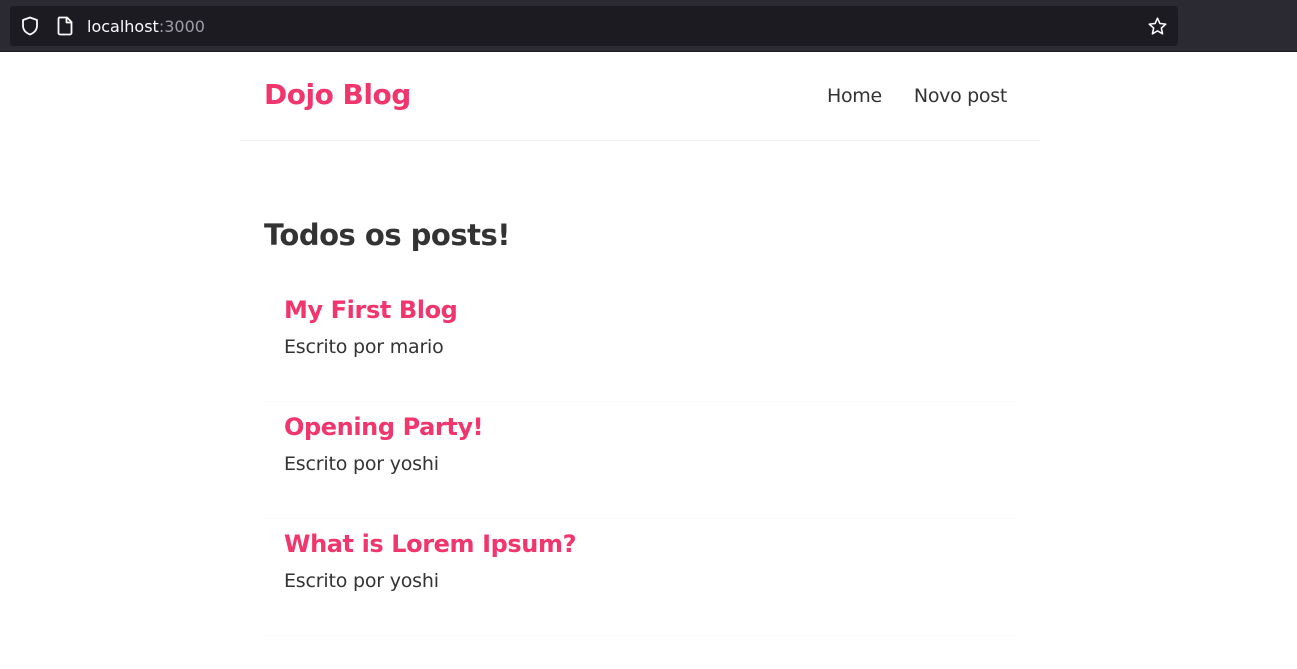  I want to click on navbar: Dojo Blog Home Novo post, so click(640, 96).